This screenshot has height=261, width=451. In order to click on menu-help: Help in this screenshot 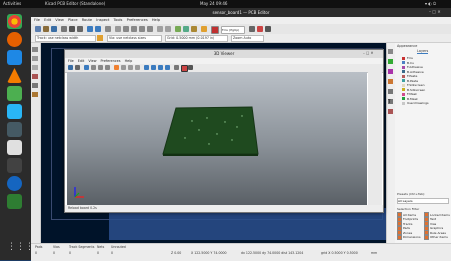, I will do `click(156, 20)`.